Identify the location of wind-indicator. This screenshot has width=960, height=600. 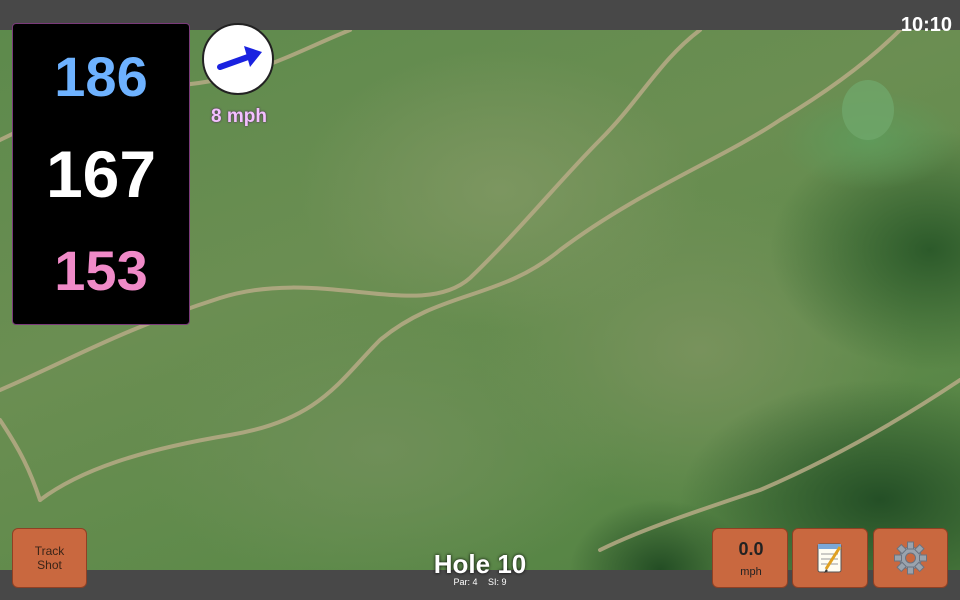
(238, 59).